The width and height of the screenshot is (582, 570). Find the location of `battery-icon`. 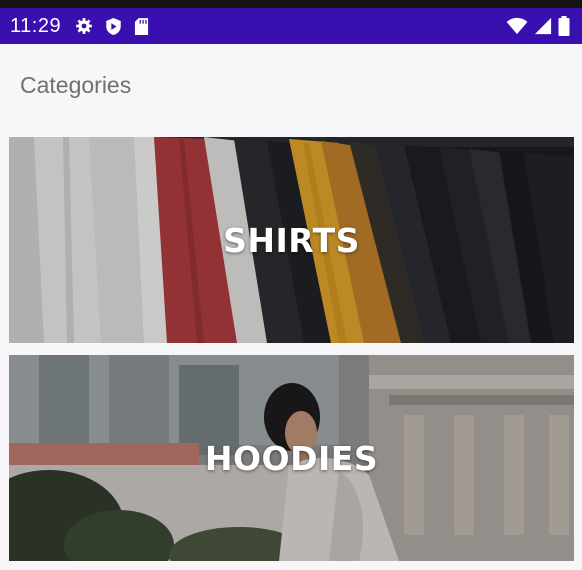

battery-icon is located at coordinates (564, 26).